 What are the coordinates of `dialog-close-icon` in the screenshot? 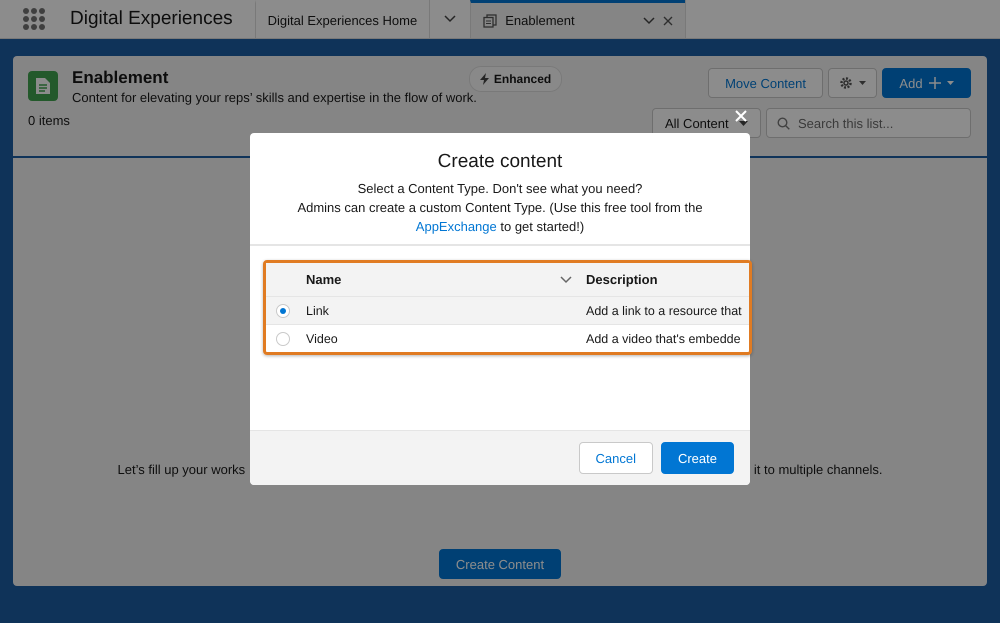 It's located at (741, 116).